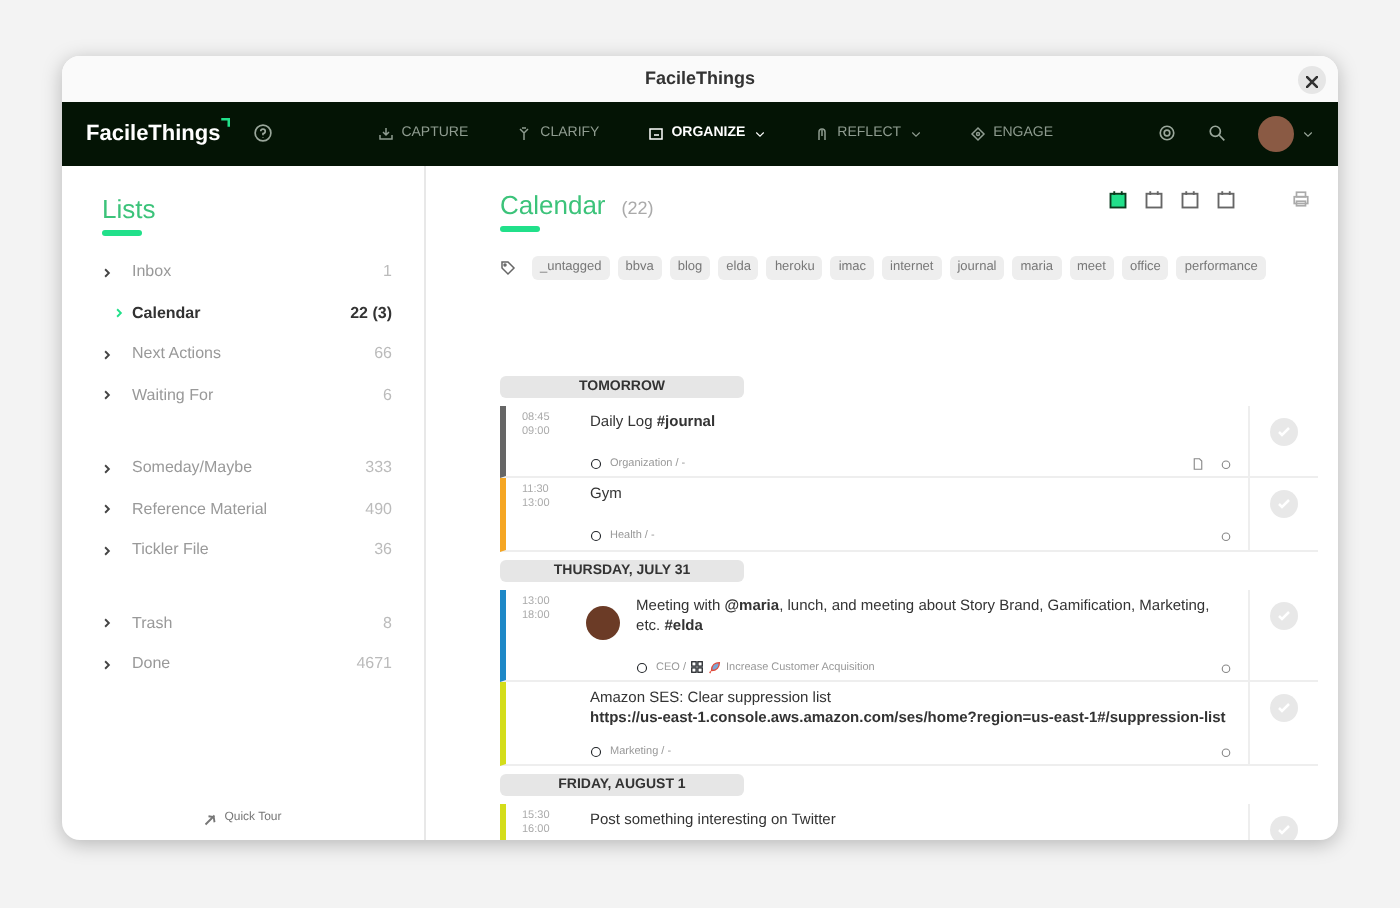 Image resolution: width=1400 pixels, height=908 pixels. I want to click on download-icon, so click(385, 133).